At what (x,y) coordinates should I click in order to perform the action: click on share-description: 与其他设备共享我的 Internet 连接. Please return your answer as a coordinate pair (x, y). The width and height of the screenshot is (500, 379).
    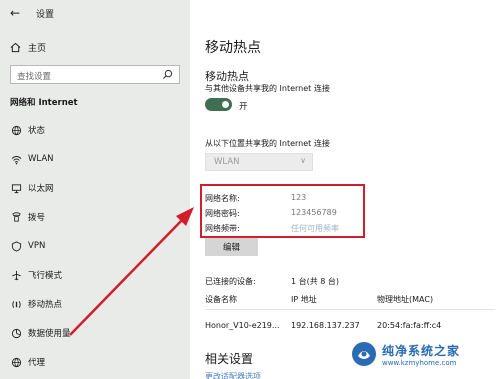
    Looking at the image, I should click on (267, 88).